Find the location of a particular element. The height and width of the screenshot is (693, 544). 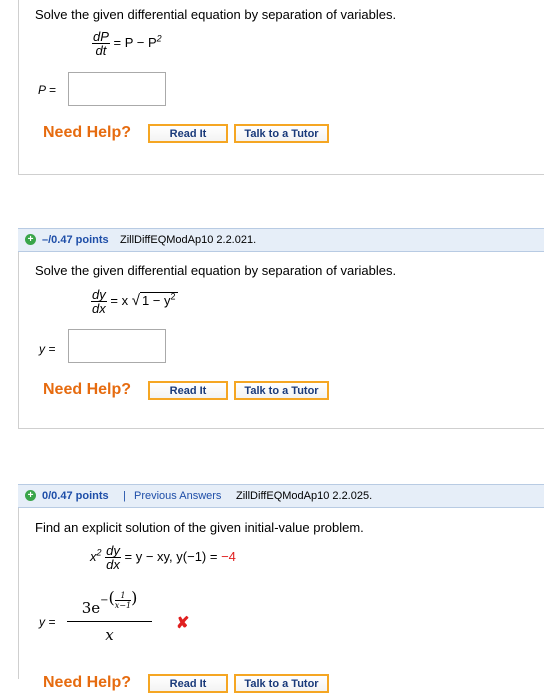

points-label: –/0.47 points is located at coordinates (75, 240).